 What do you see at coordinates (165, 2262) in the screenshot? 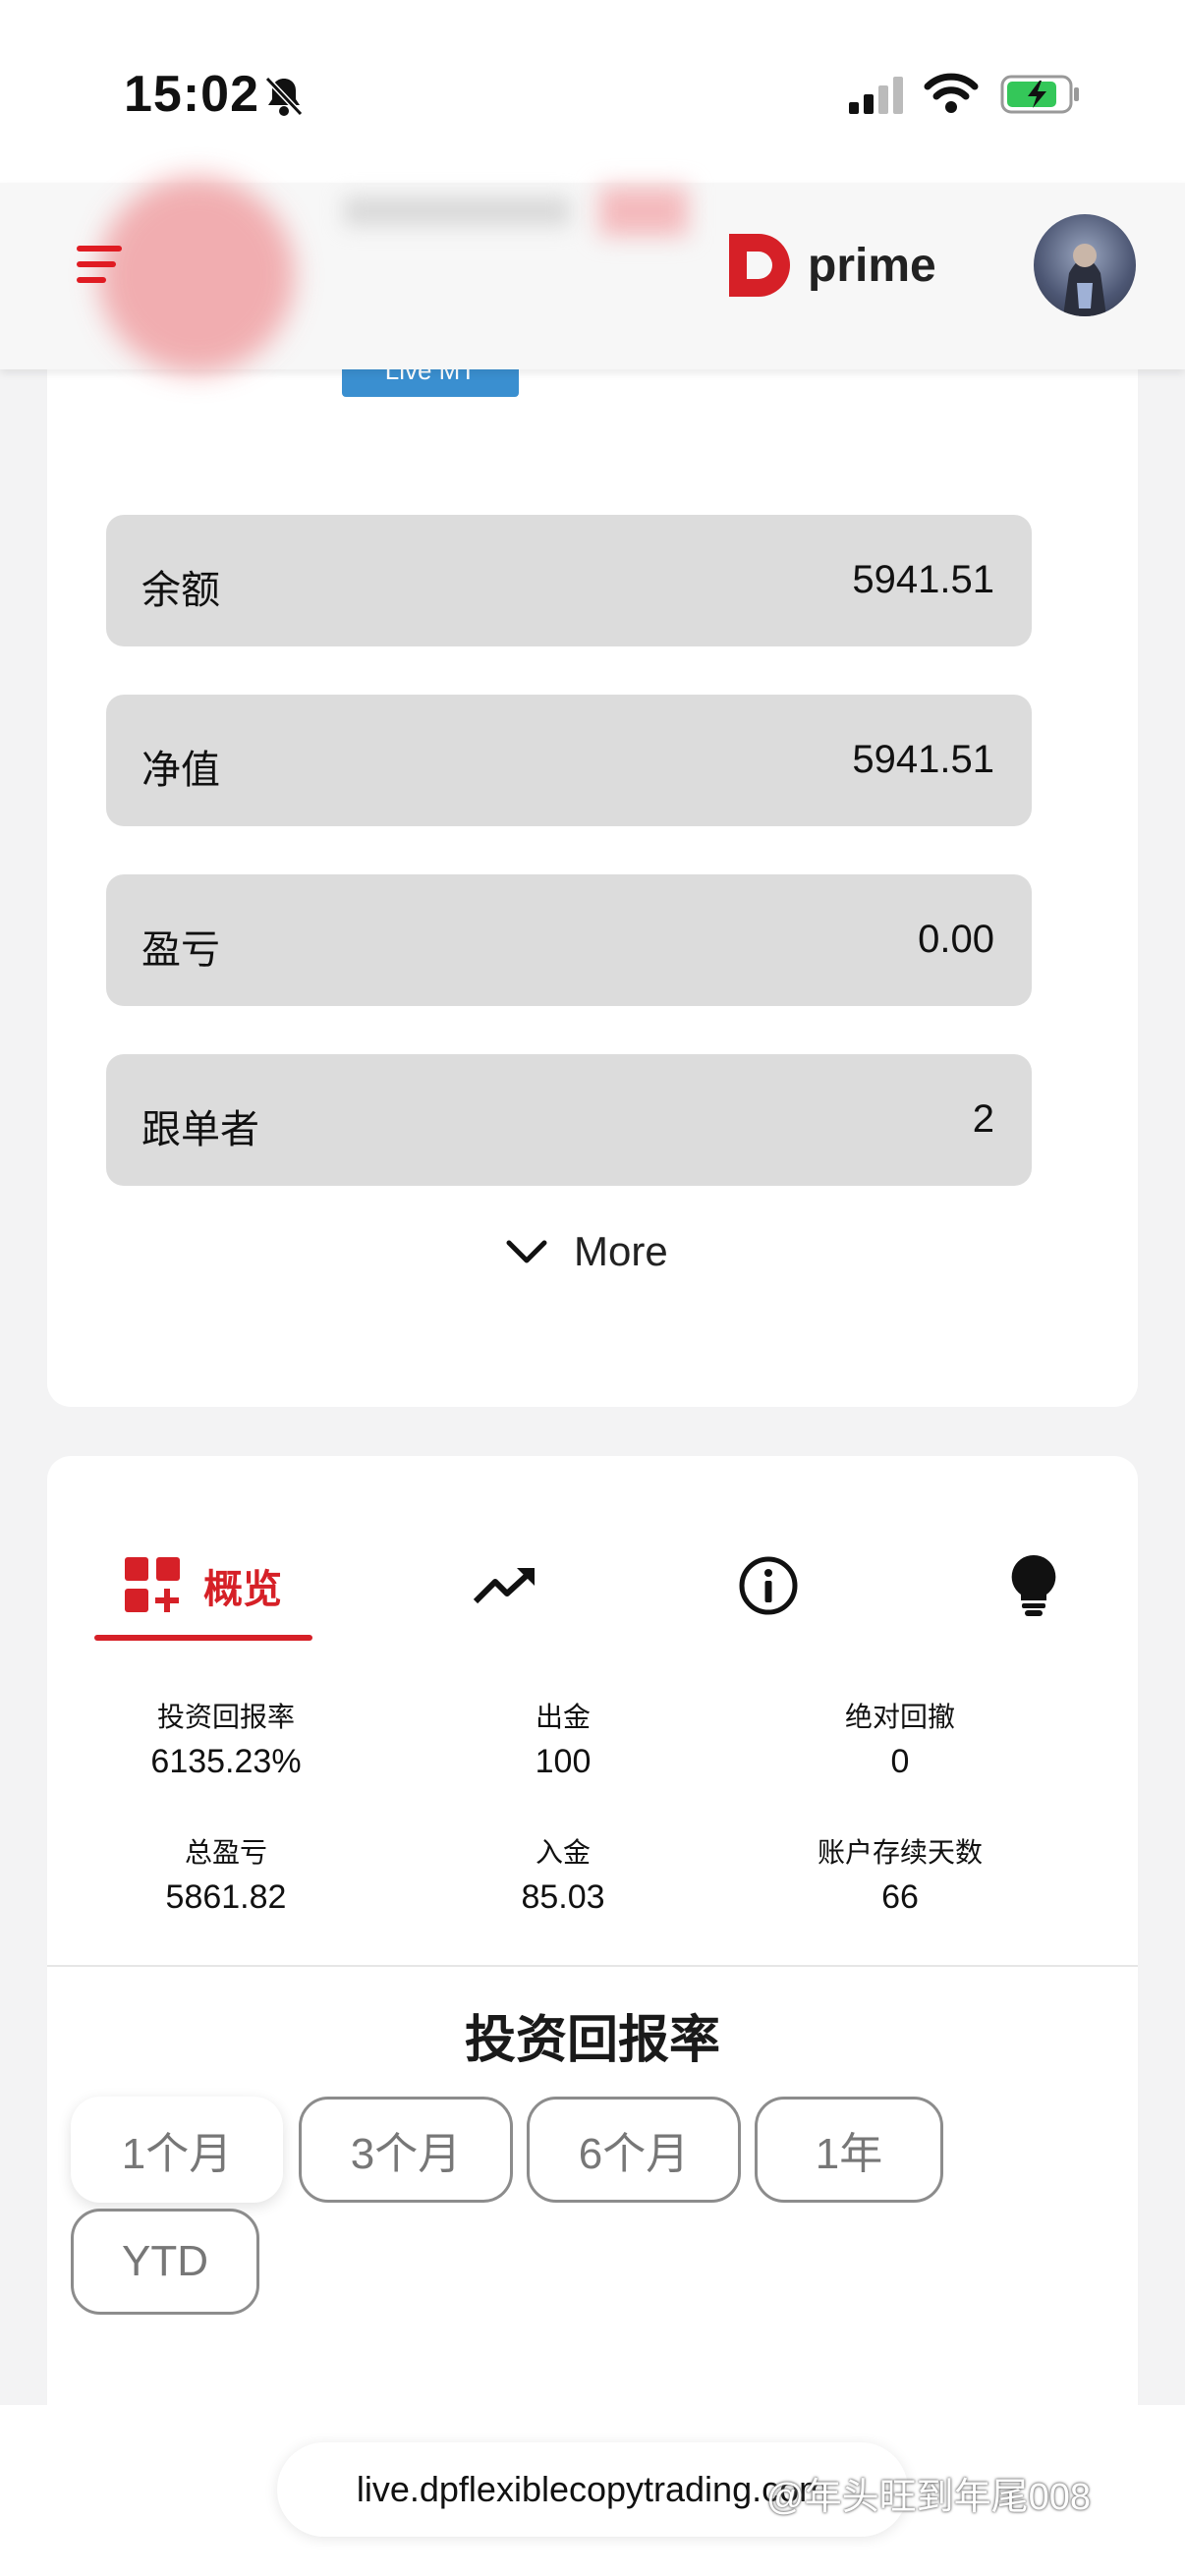
I see `period-ytd-button: YTD` at bounding box center [165, 2262].